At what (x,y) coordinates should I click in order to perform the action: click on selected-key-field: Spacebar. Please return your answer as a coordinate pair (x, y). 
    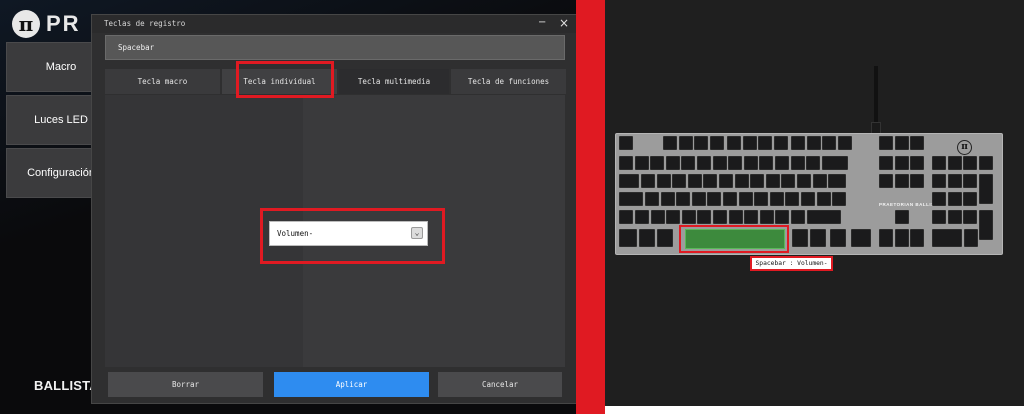
    Looking at the image, I should click on (335, 47).